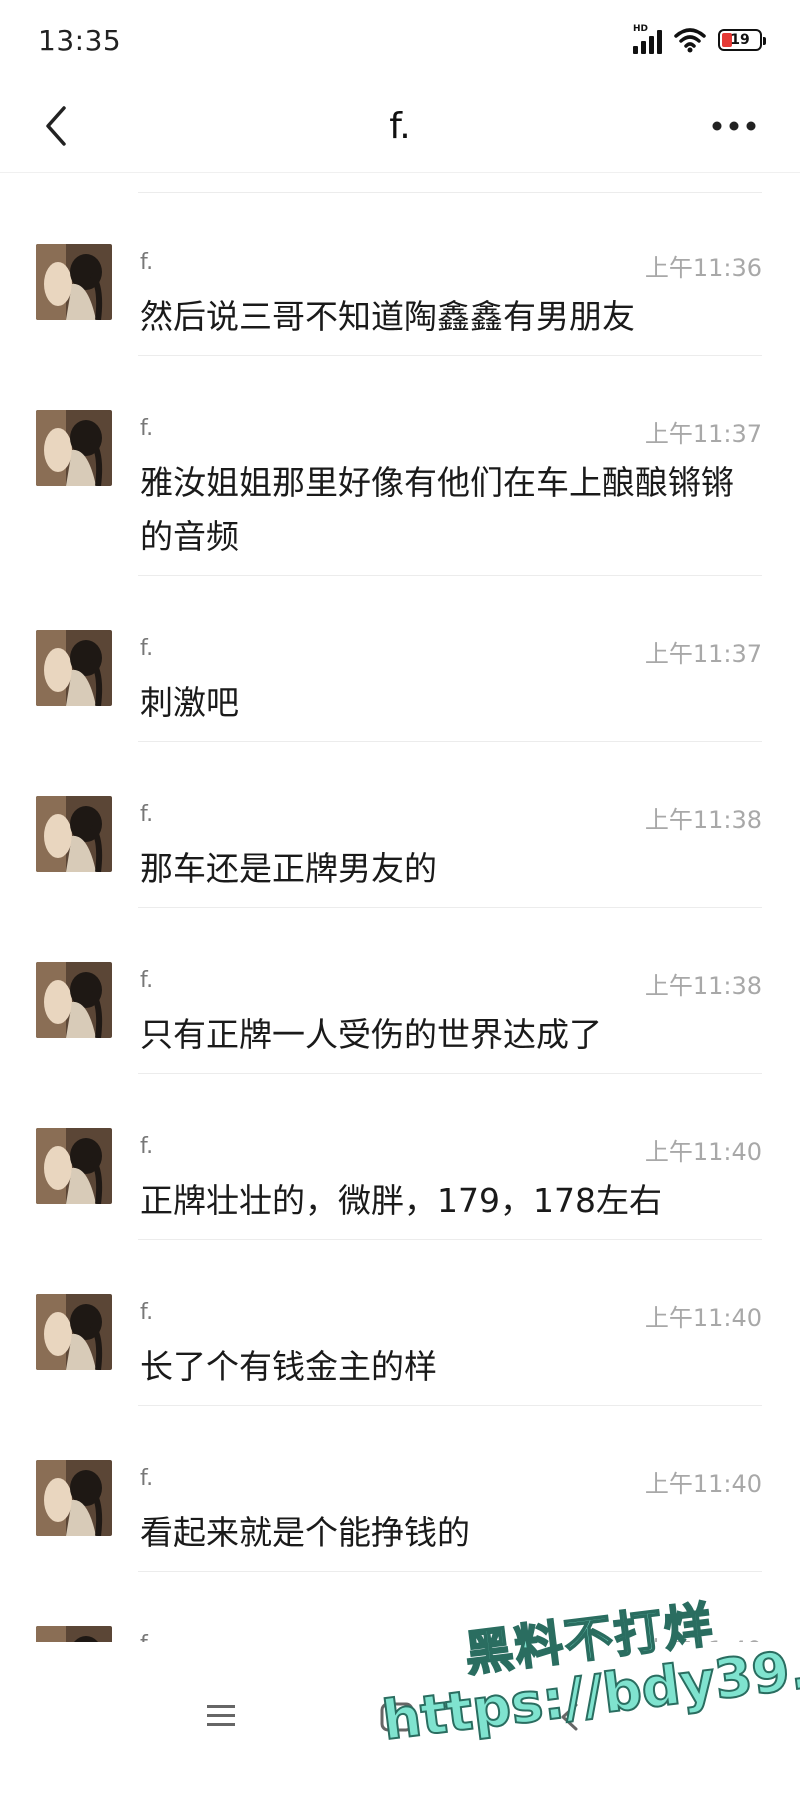  I want to click on message-row: f. 上午11:36 然后说三哥不知道陶鑫鑫有男朋友, so click(400, 274).